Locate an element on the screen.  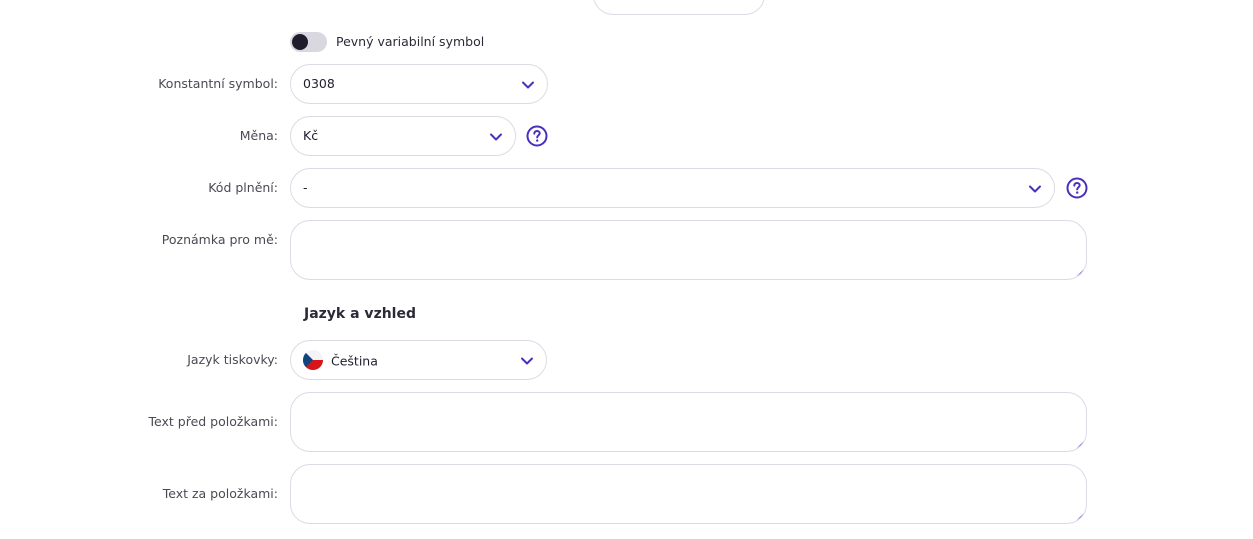
czech-flag-icon is located at coordinates (313, 360).